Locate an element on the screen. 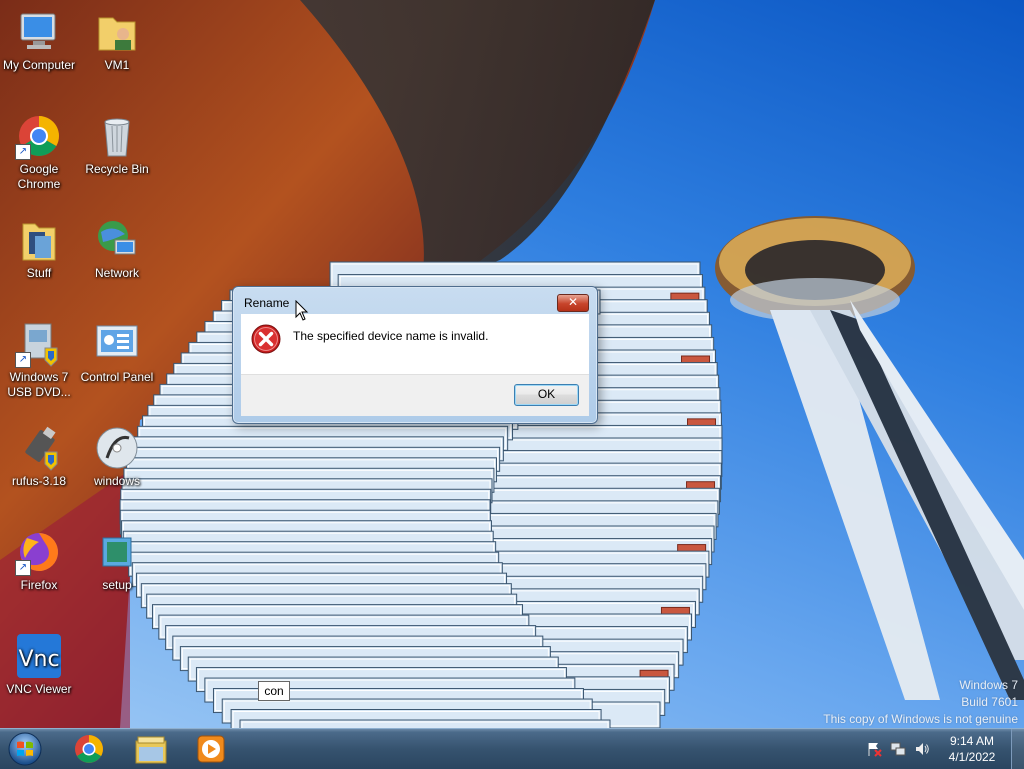 The image size is (1024, 769). vnc-icon: Vnc is located at coordinates (39, 656).